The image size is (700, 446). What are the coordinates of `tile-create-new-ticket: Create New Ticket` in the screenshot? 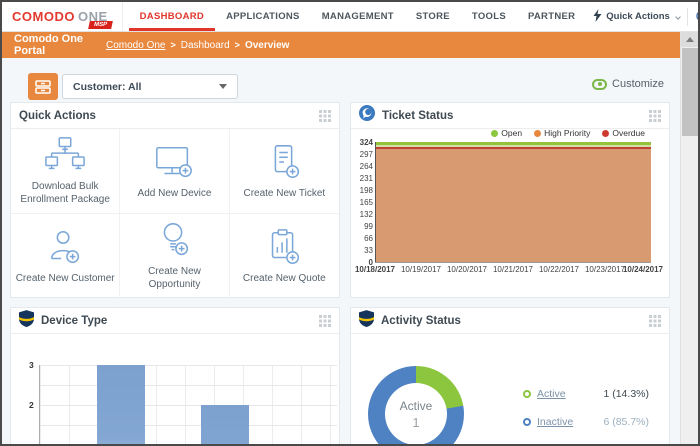 It's located at (284, 171).